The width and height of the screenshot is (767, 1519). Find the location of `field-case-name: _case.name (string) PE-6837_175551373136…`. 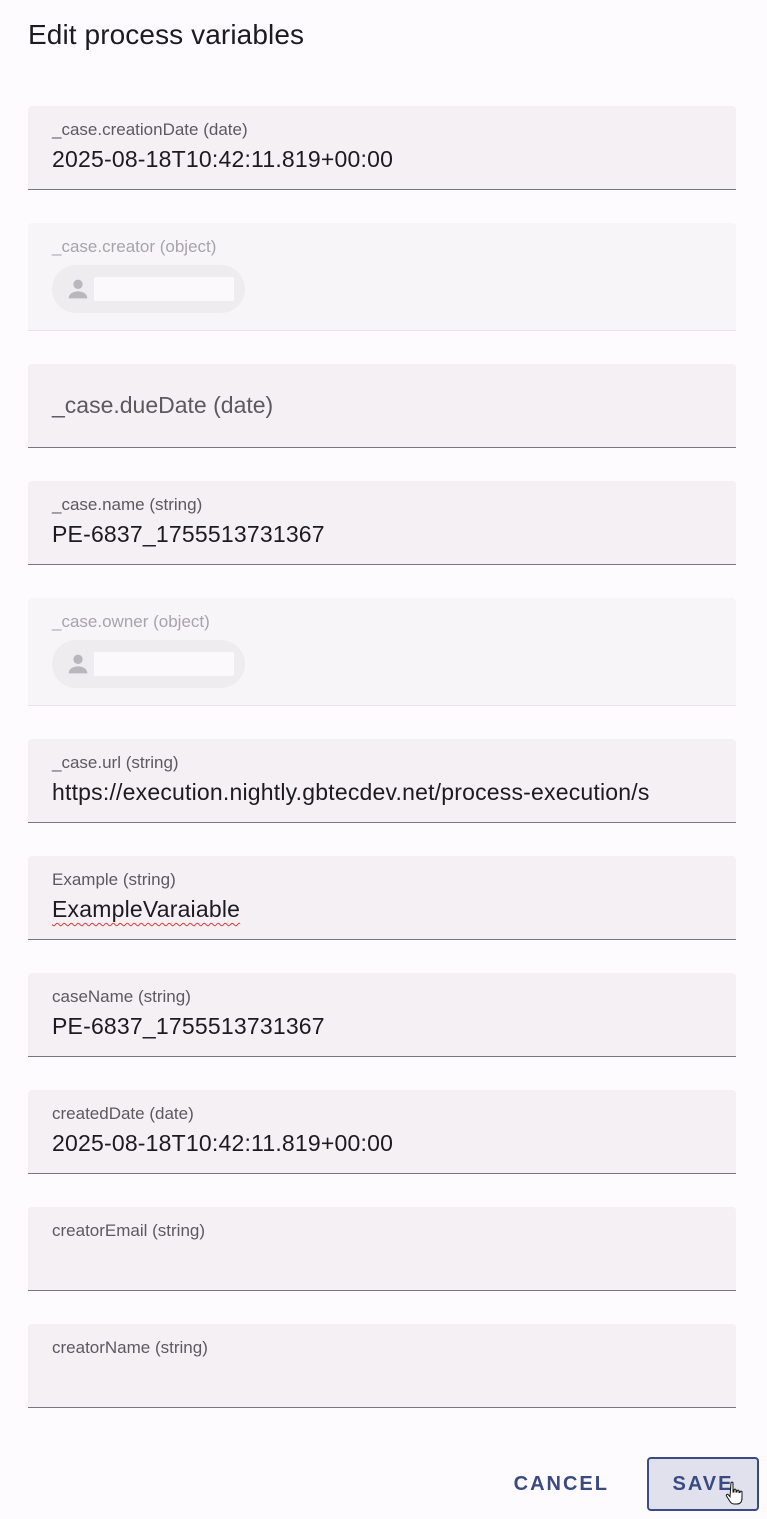

field-case-name: _case.name (string) PE-6837_175551373136… is located at coordinates (382, 523).